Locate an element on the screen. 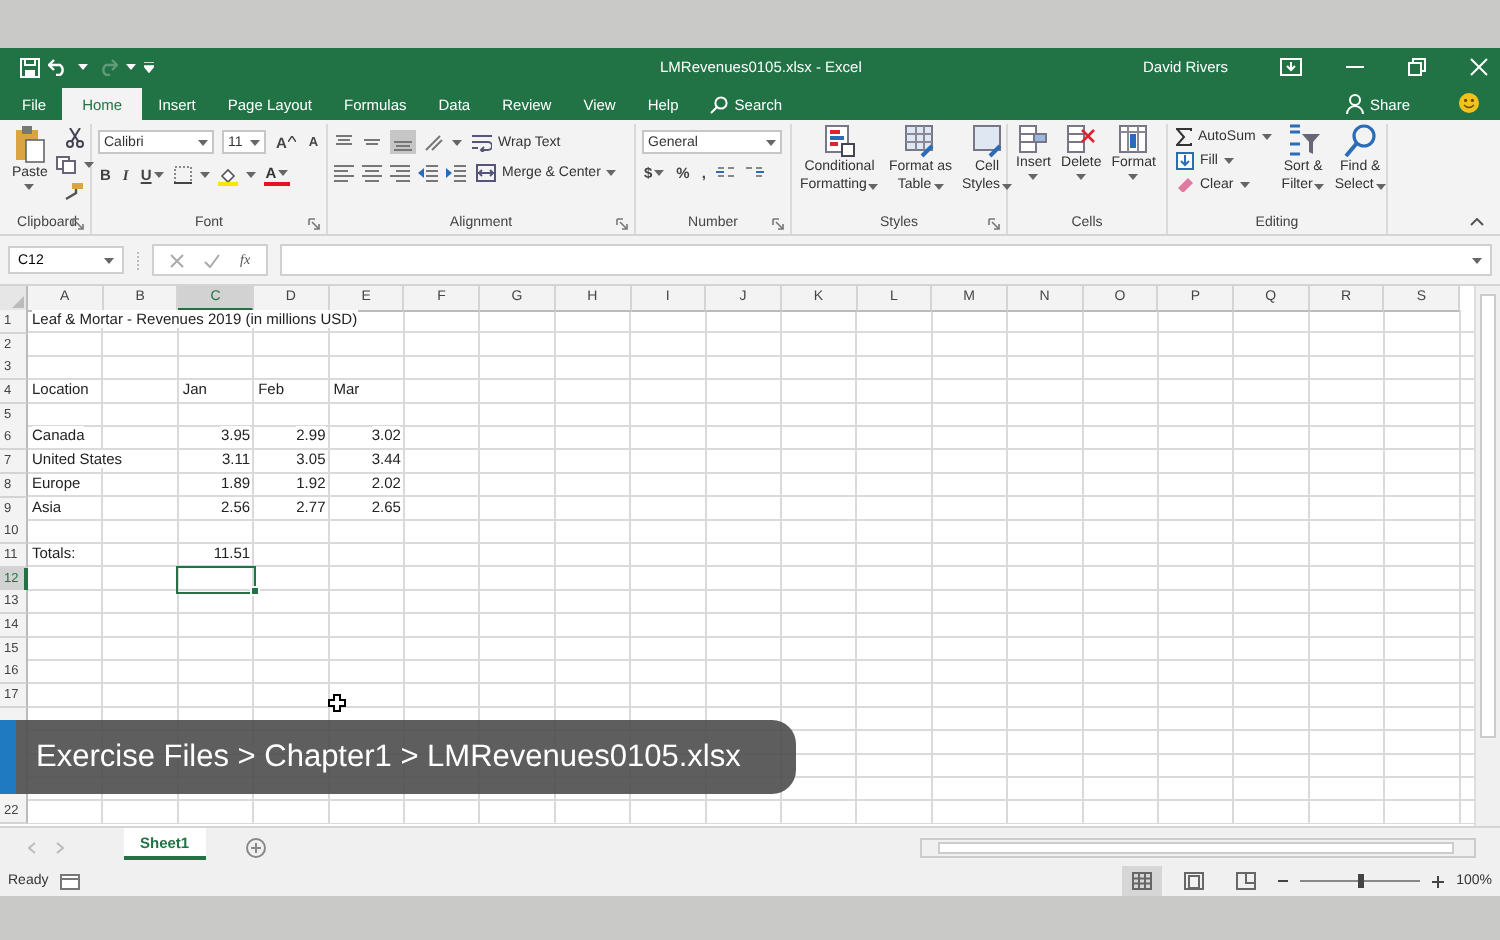 The width and height of the screenshot is (1500, 940). add-sheet-icon is located at coordinates (255, 847).